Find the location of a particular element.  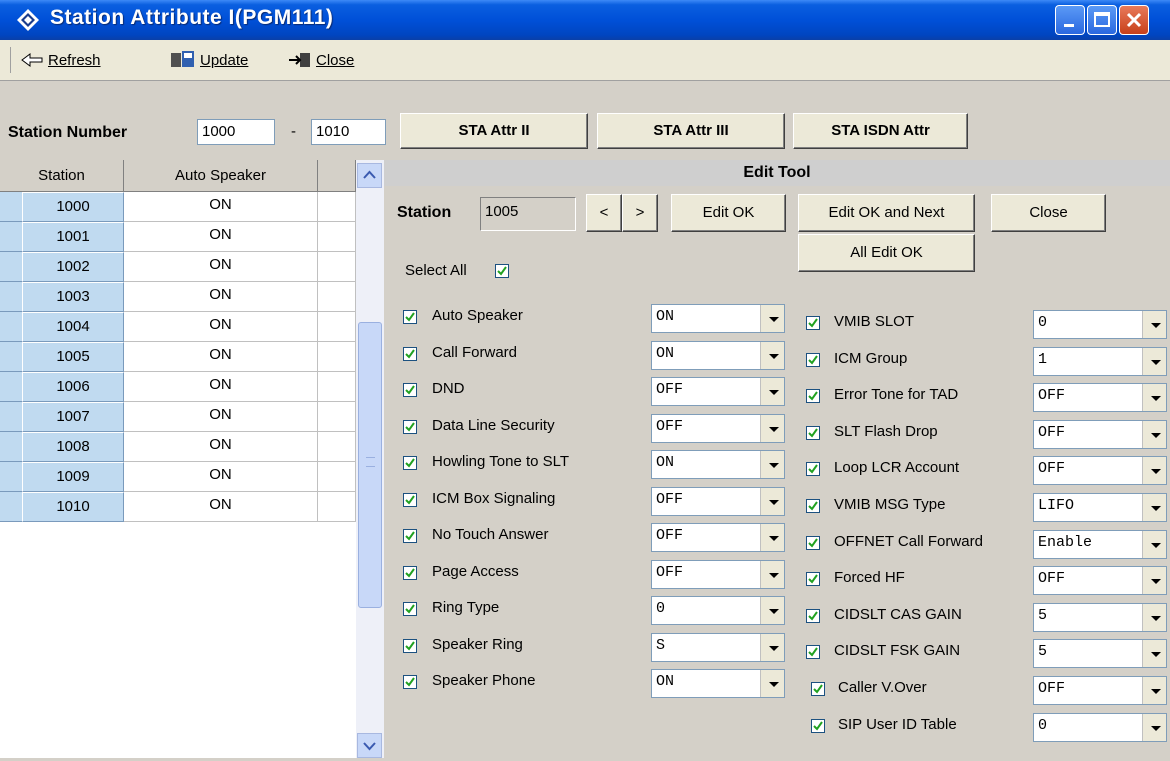

update-button: Update is located at coordinates (209, 60).